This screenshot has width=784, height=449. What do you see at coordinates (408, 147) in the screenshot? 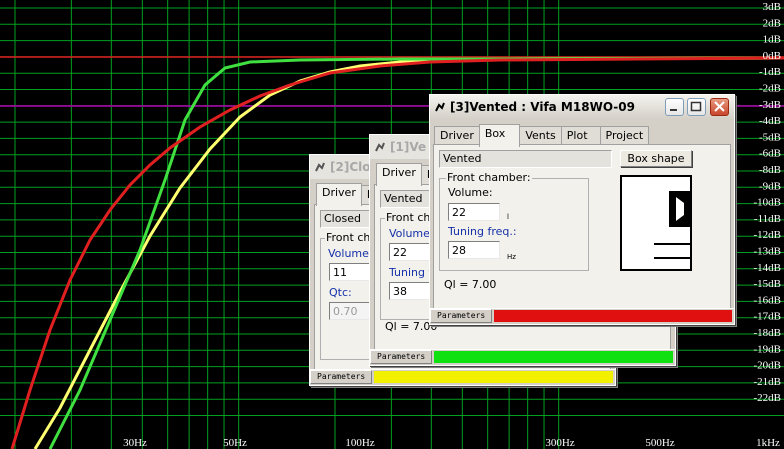
I see `window-1-title: [1]Ve` at bounding box center [408, 147].